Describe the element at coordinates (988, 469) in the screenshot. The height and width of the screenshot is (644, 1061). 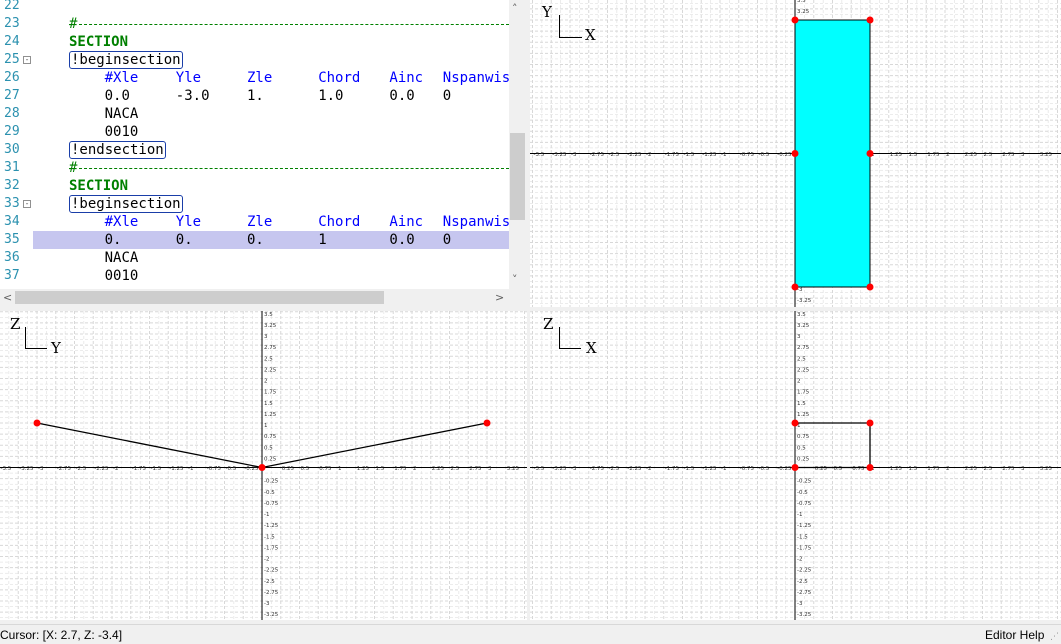
I see `x-tick-label: 2.5` at that location.